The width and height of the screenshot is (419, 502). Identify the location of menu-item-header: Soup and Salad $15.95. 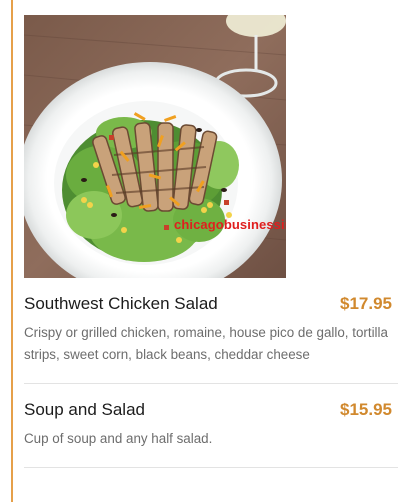
(211, 410).